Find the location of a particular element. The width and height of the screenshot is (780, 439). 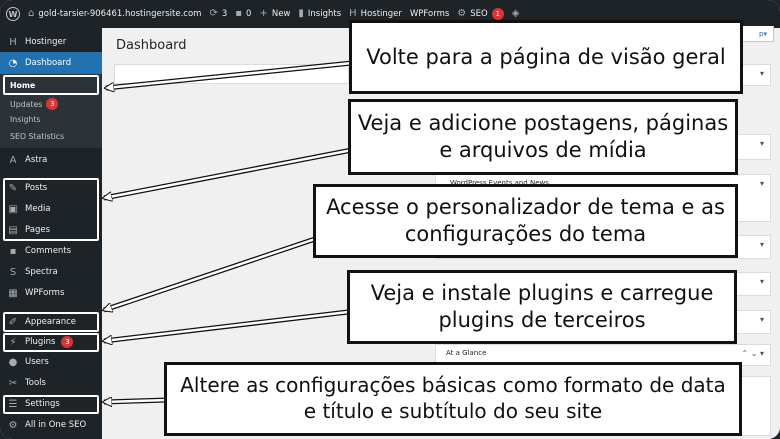

sidebar-item-dashboard: ◔ Dashboard is located at coordinates (51, 63).